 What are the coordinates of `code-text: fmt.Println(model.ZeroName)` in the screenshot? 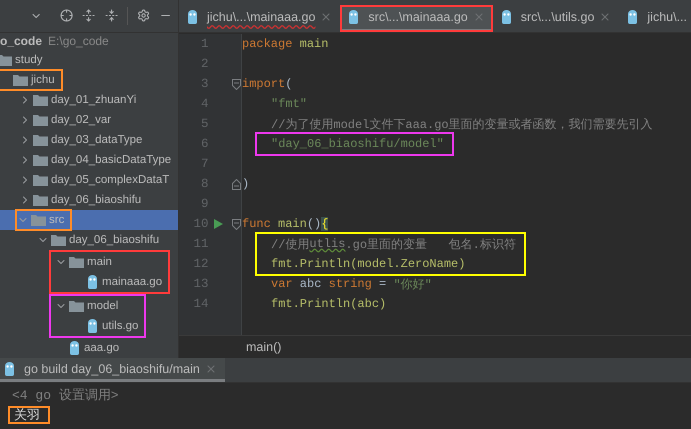 It's located at (368, 264).